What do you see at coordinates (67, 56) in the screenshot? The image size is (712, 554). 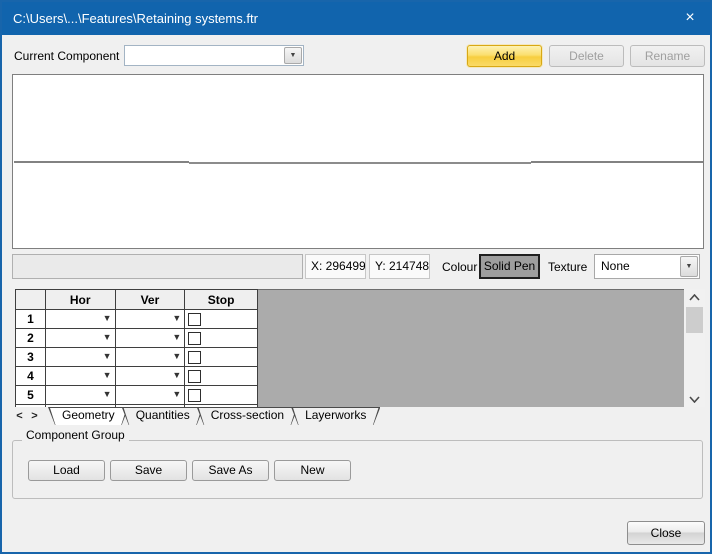 I see `current-component-label: Current Component` at bounding box center [67, 56].